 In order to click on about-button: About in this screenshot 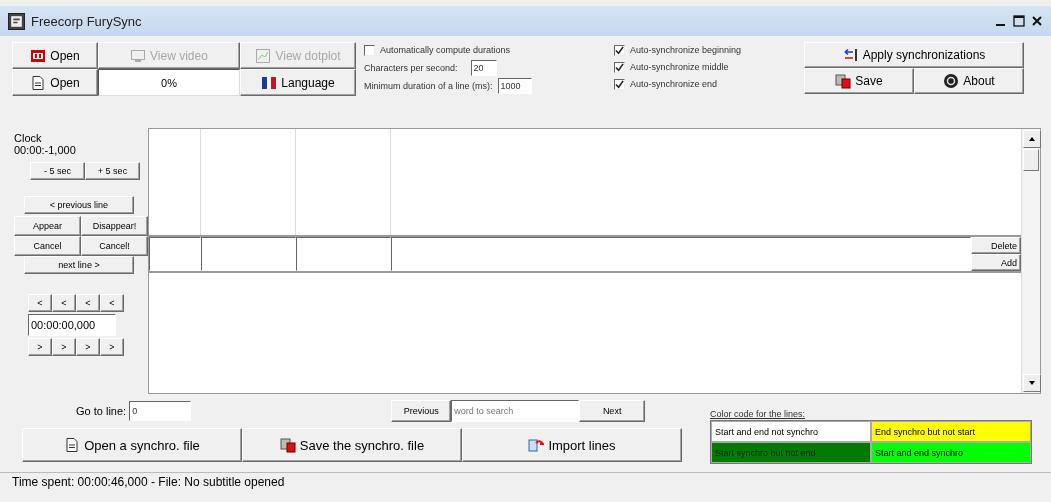, I will do `click(969, 81)`.